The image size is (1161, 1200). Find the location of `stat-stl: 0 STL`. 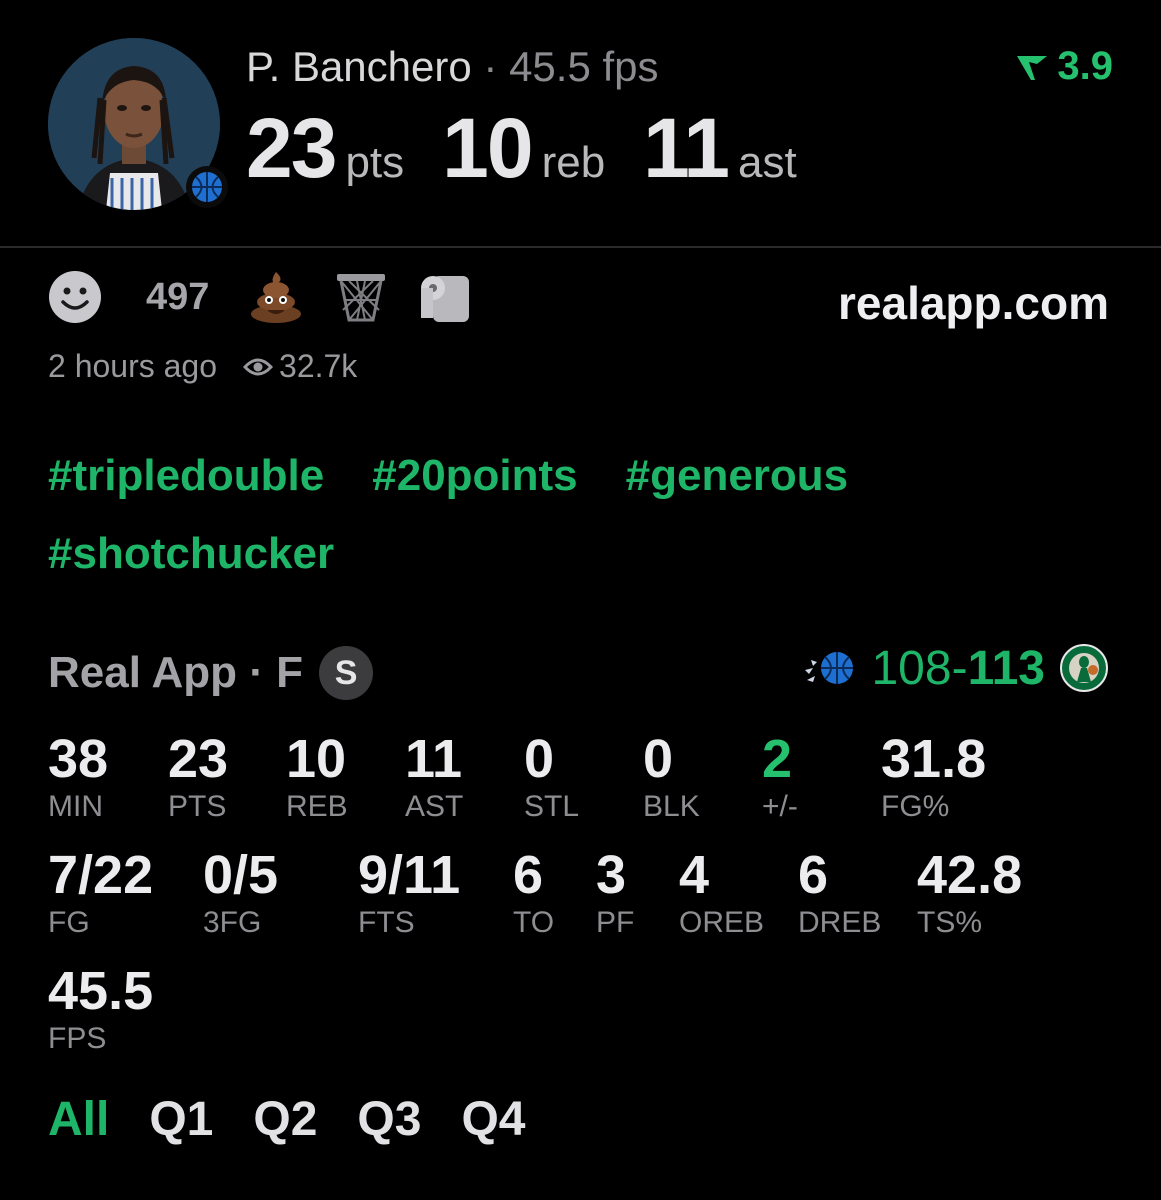

stat-stl: 0 STL is located at coordinates (551, 777).